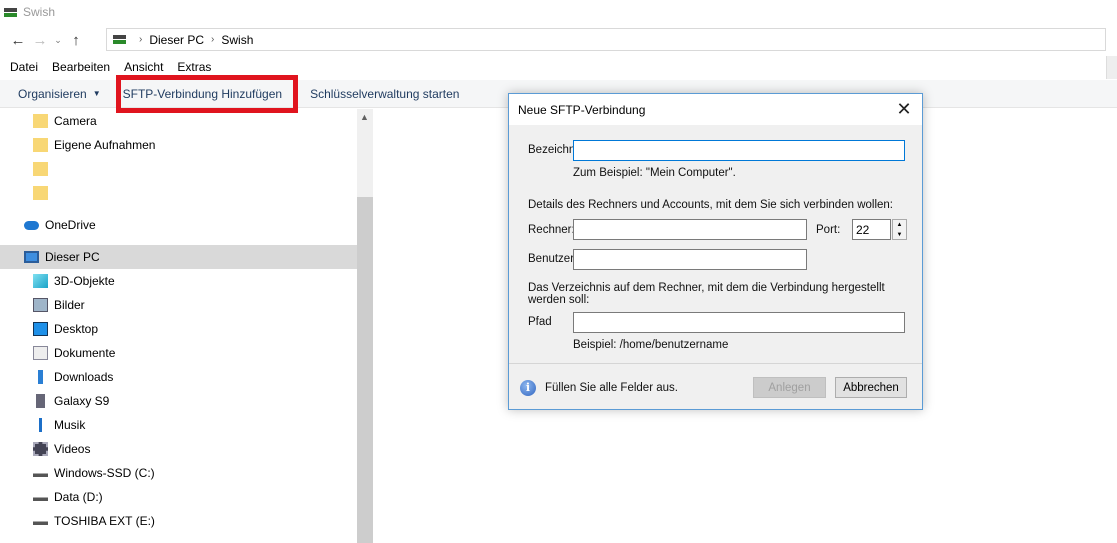 This screenshot has height=543, width=1117. What do you see at coordinates (611, 388) in the screenshot?
I see `status-message: Füllen Sie alle Felder aus.` at bounding box center [611, 388].